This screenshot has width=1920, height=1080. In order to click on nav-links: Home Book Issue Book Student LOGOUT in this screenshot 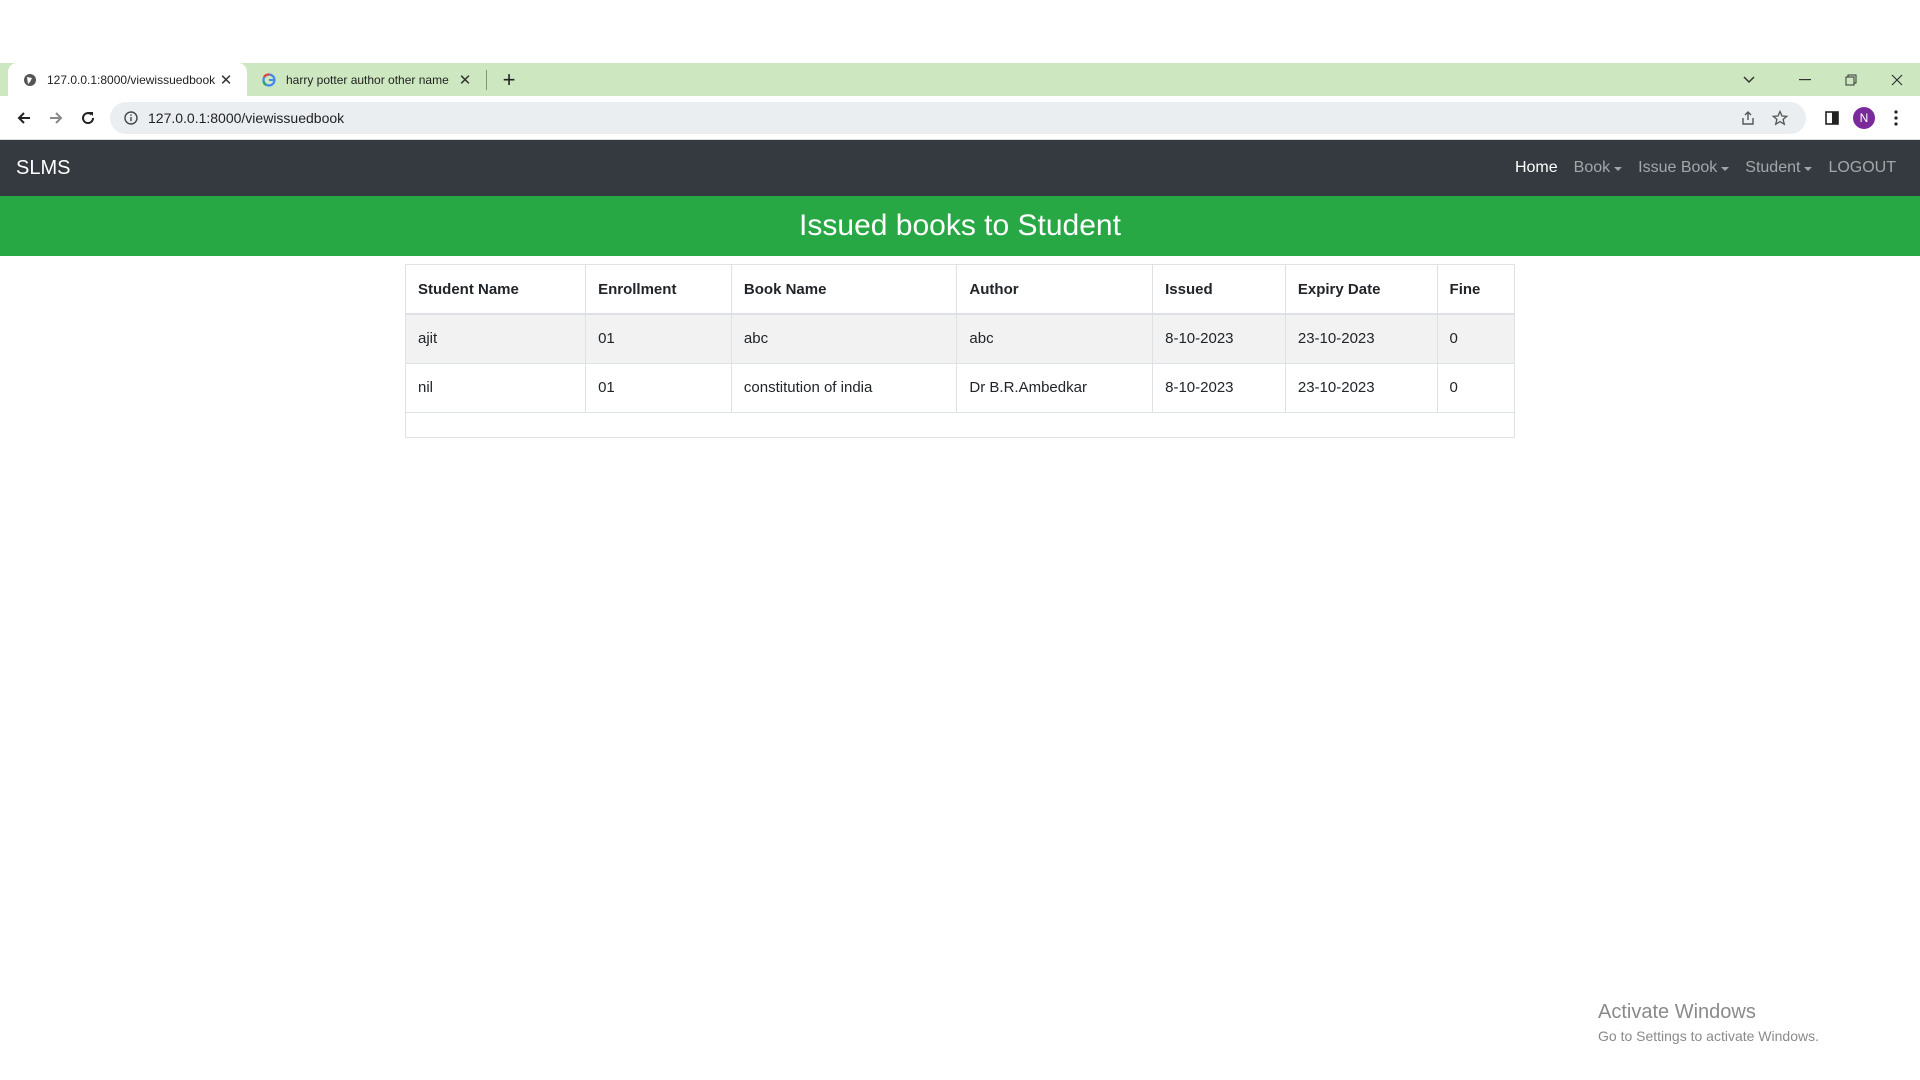, I will do `click(1705, 168)`.